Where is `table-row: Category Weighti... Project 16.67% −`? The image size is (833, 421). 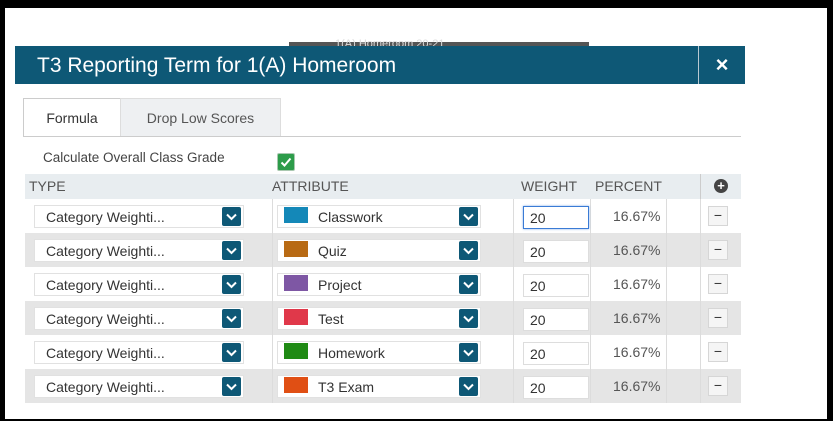
table-row: Category Weighti... Project 16.67% − is located at coordinates (383, 284).